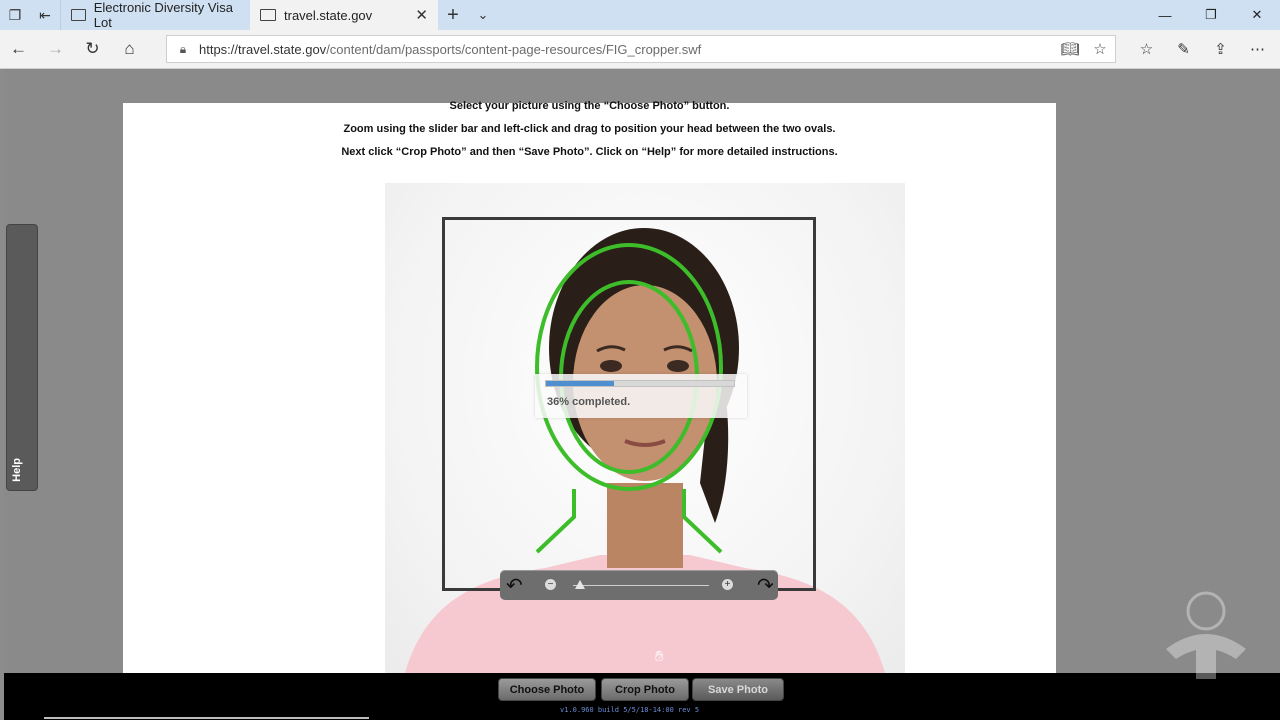 The width and height of the screenshot is (1280, 720). What do you see at coordinates (1257, 15) in the screenshot?
I see `close-window-button: ✕` at bounding box center [1257, 15].